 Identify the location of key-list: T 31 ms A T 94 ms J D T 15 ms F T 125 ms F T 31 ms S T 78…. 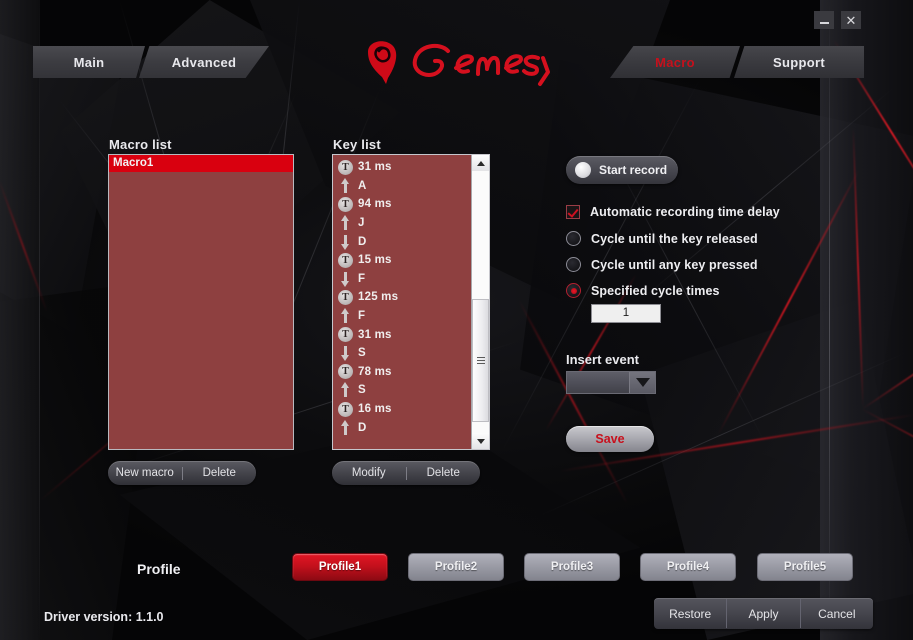
(411, 302).